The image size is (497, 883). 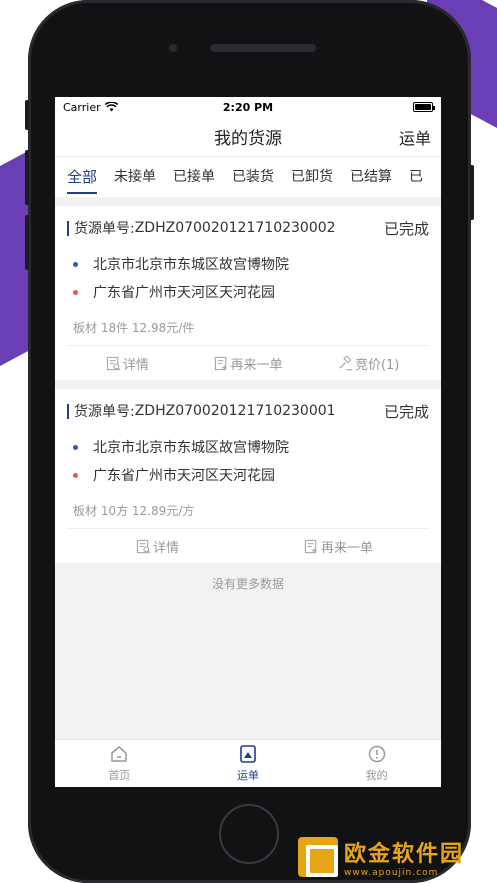 I want to click on bottom-tab-bar: 首页 运单 我的, so click(x=248, y=763).